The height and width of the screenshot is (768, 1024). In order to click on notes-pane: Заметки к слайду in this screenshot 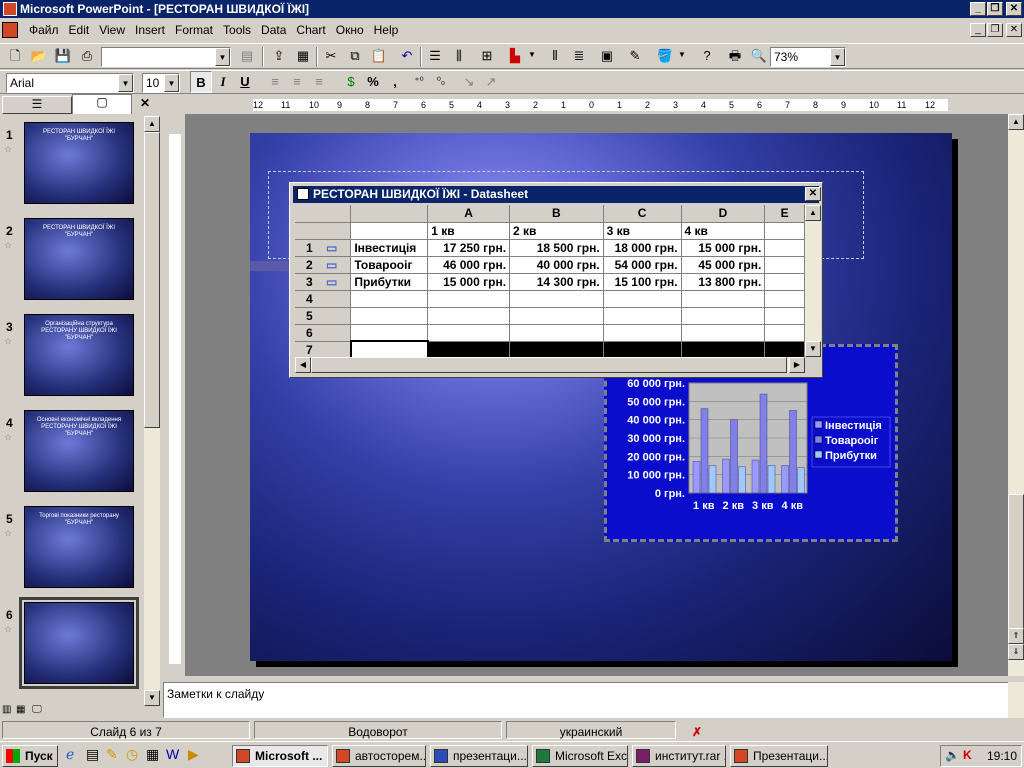, I will do `click(592, 700)`.